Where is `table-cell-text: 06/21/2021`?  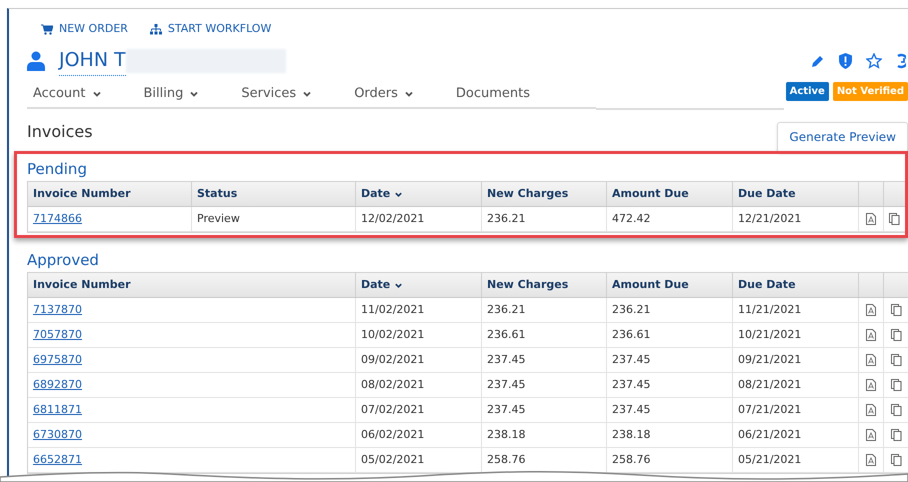 table-cell-text: 06/21/2021 is located at coordinates (770, 434).